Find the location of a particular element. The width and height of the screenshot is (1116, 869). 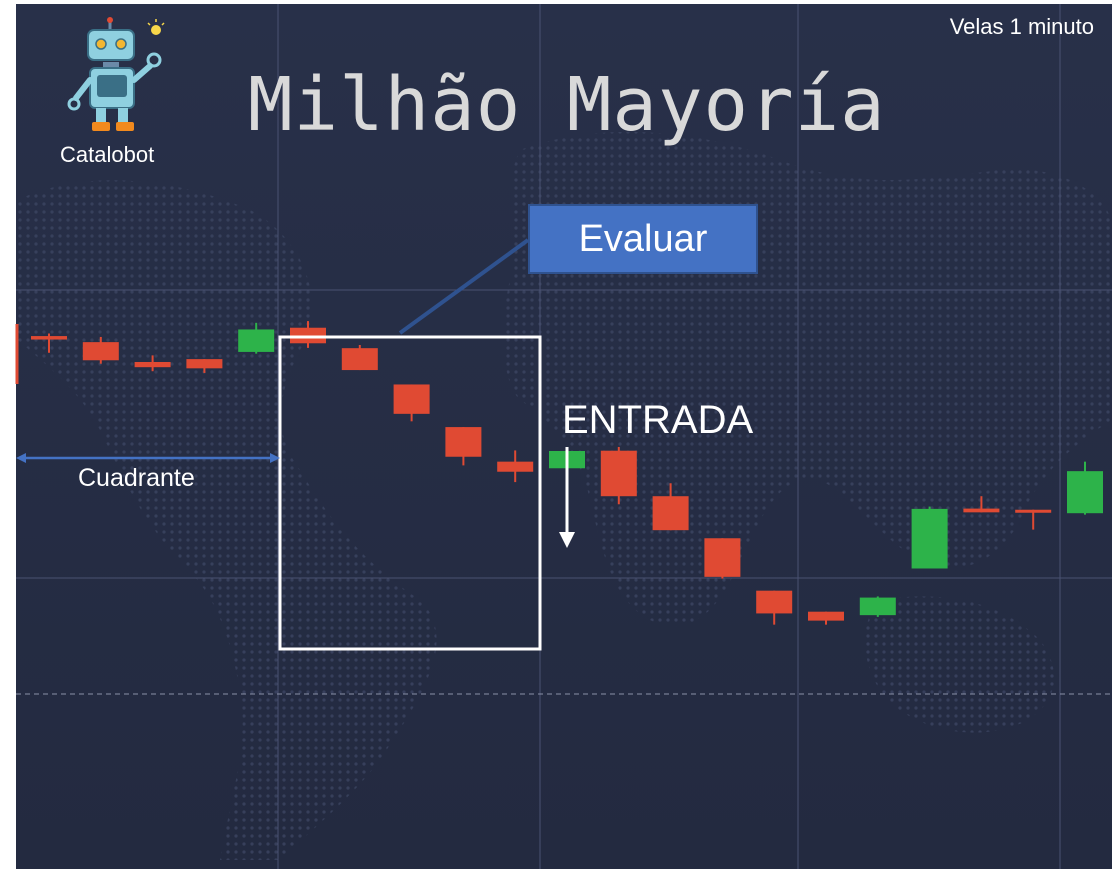

chart-subtitle: Velas 1 minuto is located at coordinates (1021, 26).